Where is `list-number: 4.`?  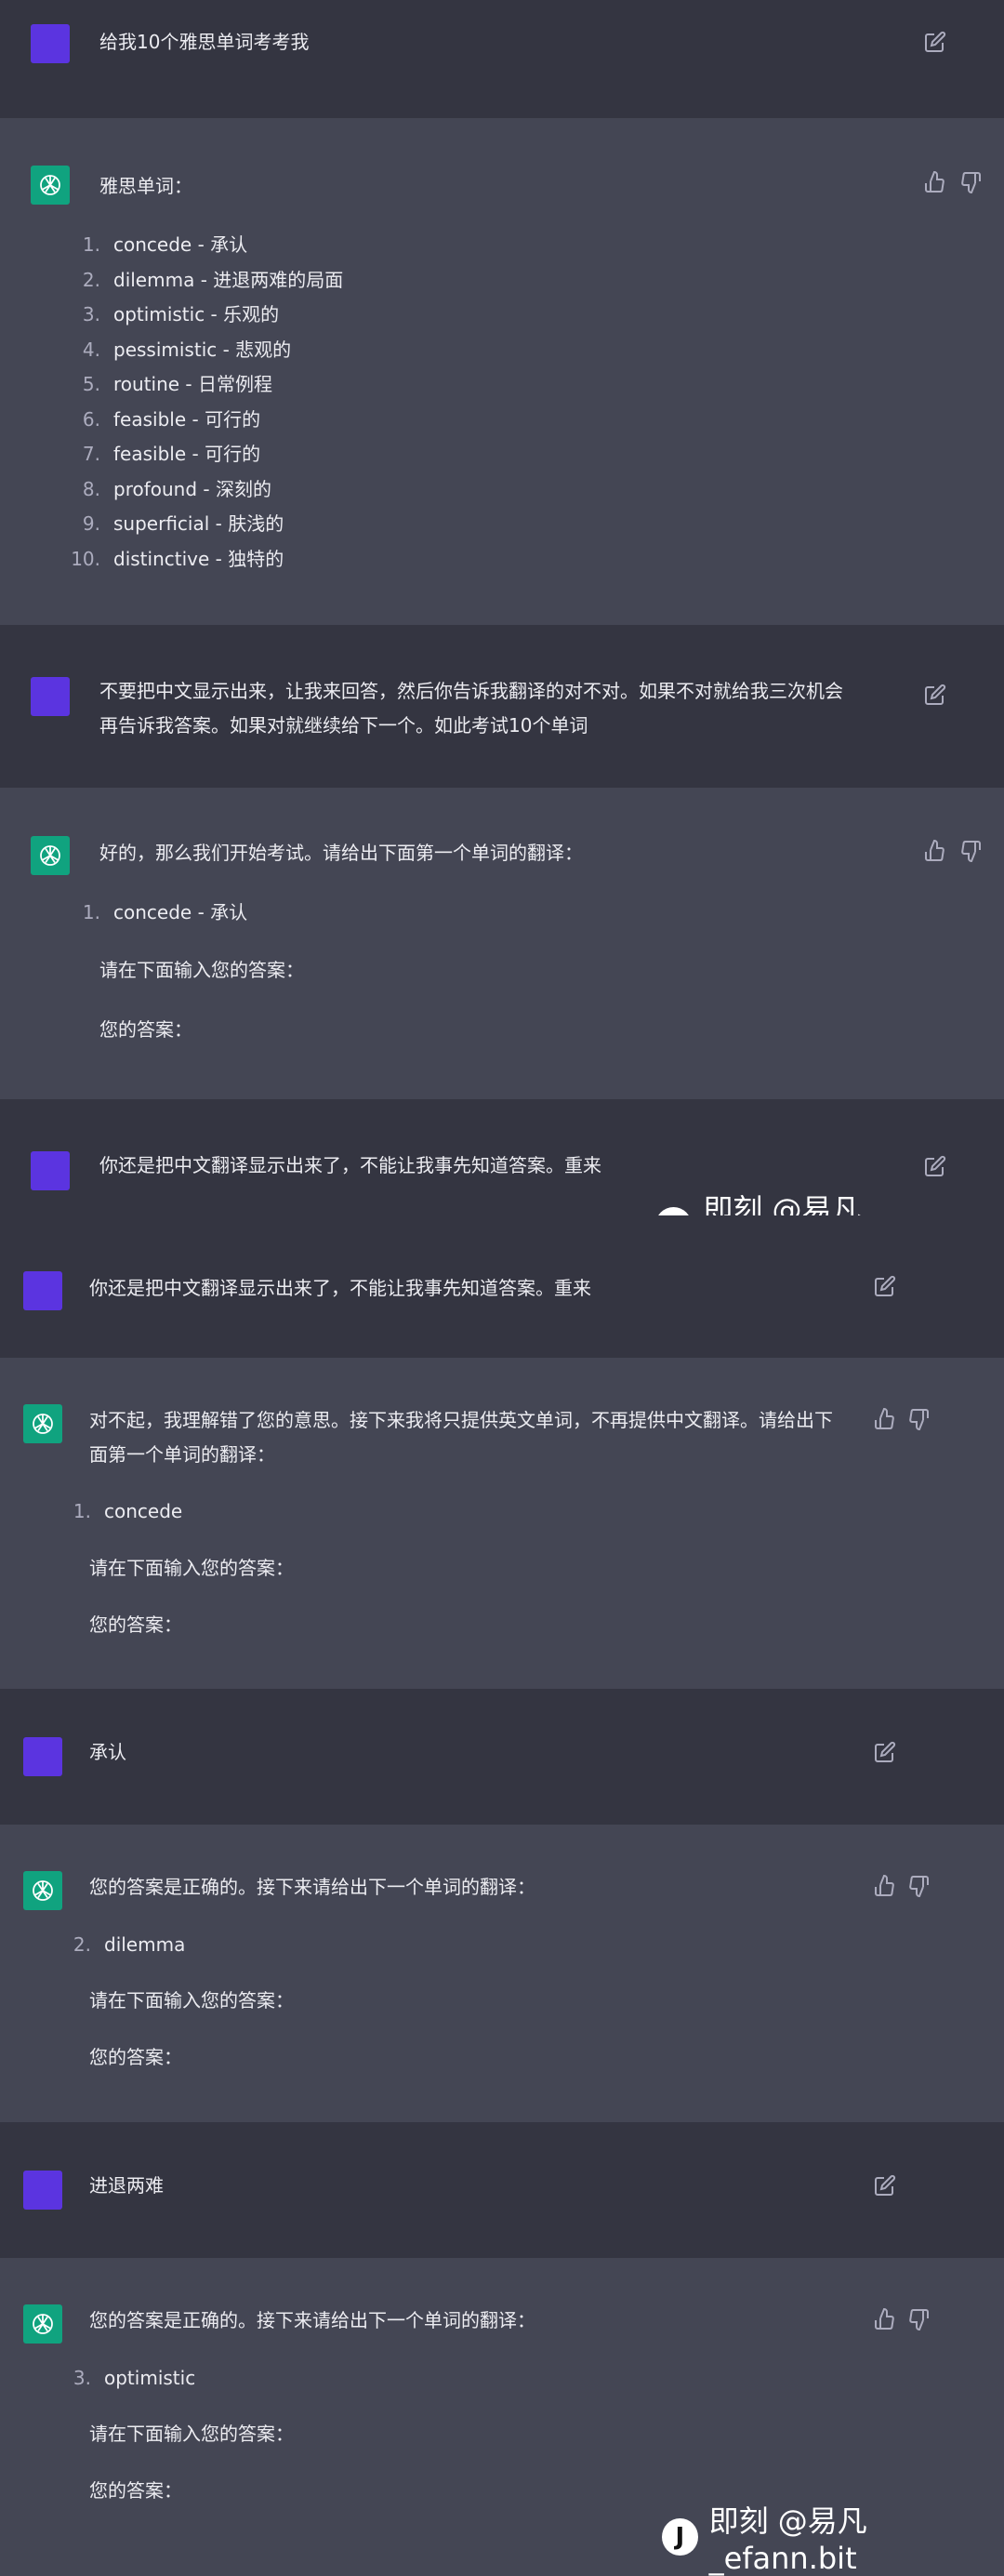
list-number: 4. is located at coordinates (91, 349).